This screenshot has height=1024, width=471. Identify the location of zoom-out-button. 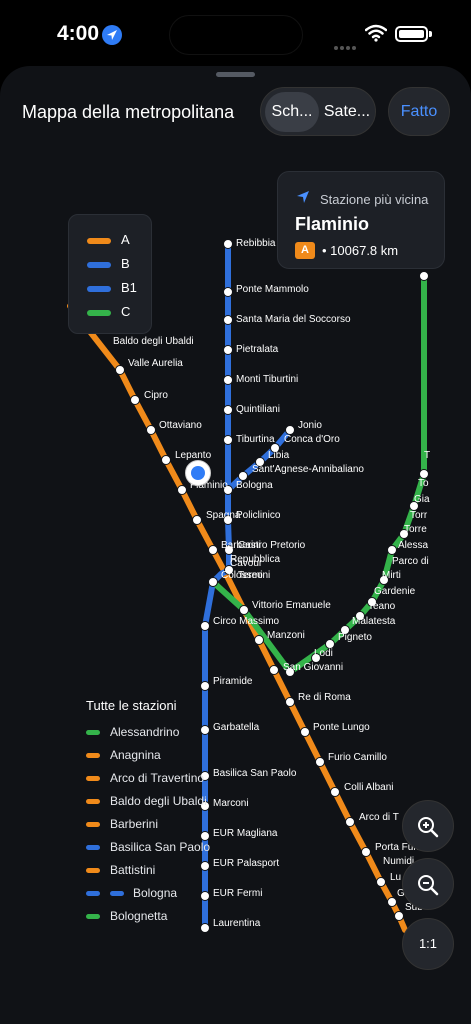
(428, 884).